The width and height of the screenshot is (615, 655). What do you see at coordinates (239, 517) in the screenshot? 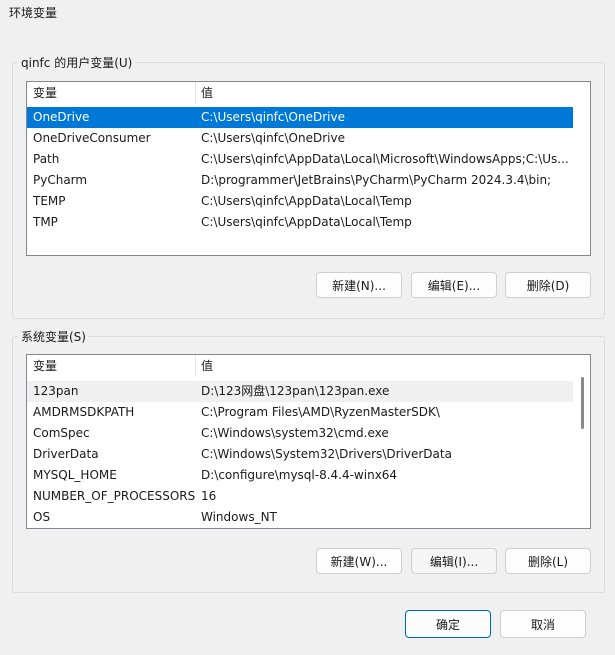
I see `variable-value: Windows_NT` at bounding box center [239, 517].